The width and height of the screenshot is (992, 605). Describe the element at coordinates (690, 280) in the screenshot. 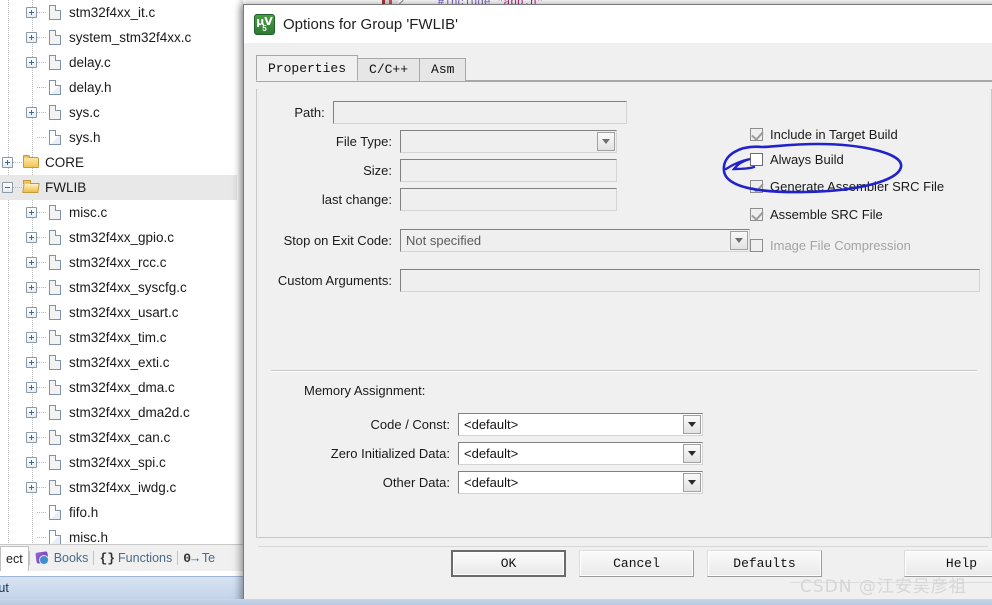

I see `custom-arguments-input` at that location.